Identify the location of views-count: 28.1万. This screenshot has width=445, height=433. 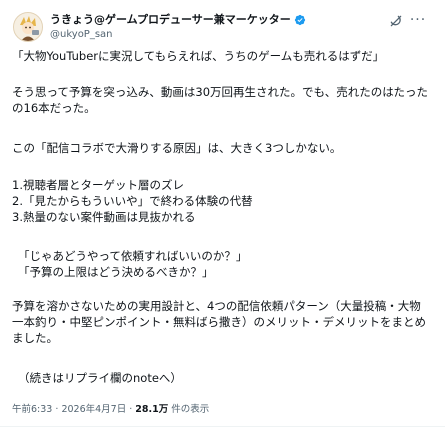
(151, 409).